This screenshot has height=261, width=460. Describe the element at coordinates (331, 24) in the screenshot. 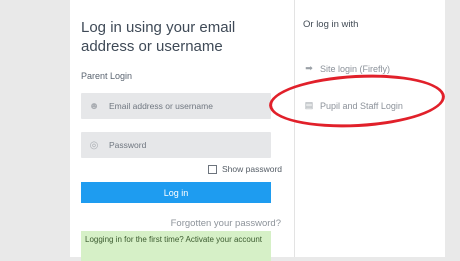

I see `or-login-heading: Or log in with` at that location.